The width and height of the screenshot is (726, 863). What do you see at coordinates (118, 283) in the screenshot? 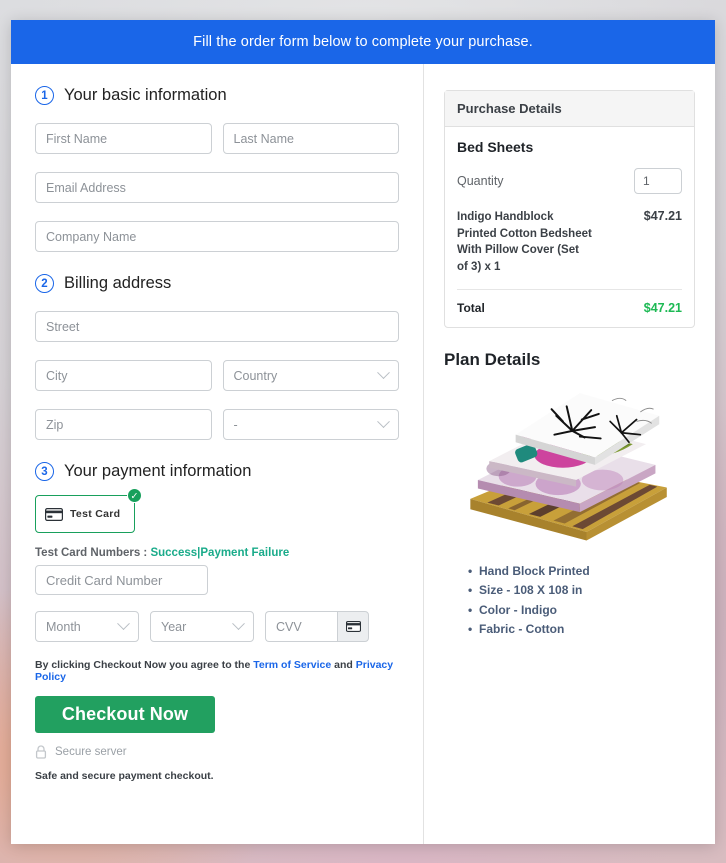
I see `step-2-title: Billing address` at bounding box center [118, 283].